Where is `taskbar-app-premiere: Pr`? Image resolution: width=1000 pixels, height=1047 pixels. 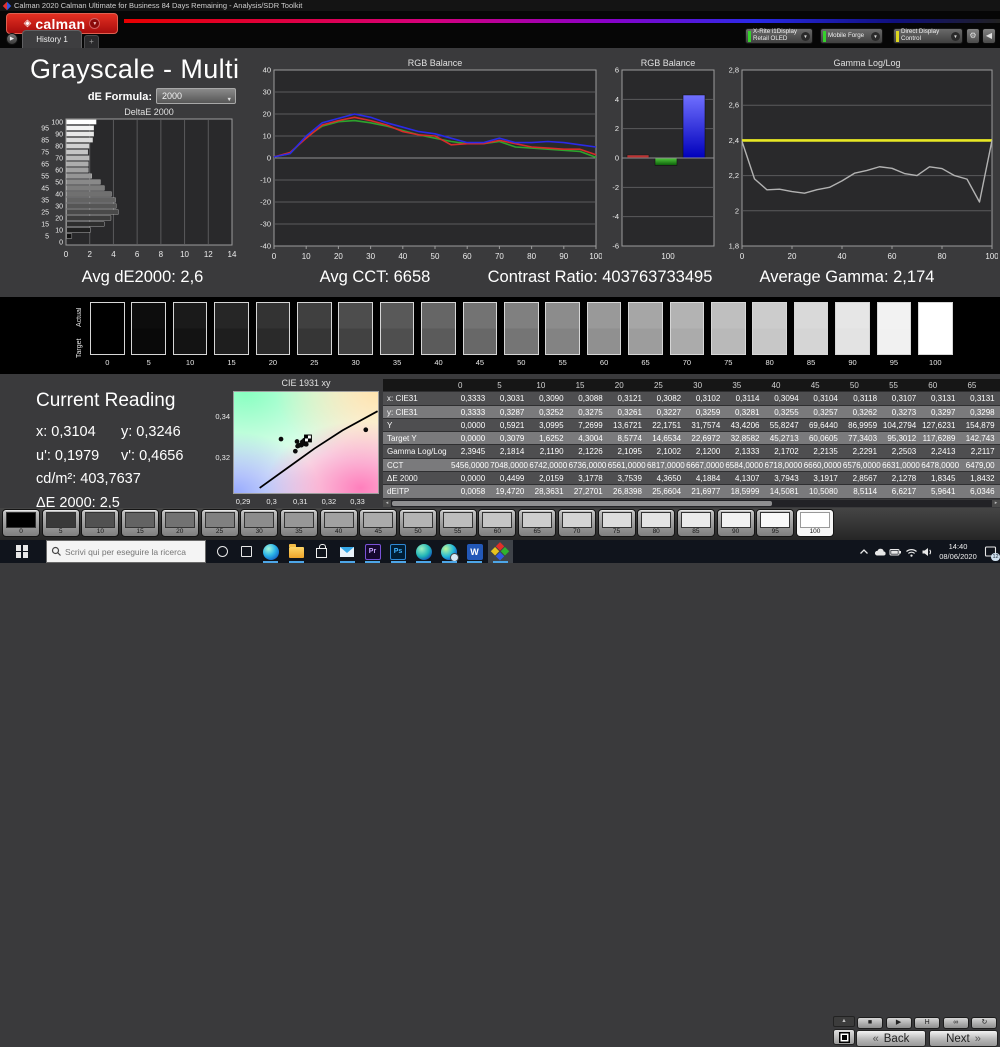 taskbar-app-premiere: Pr is located at coordinates (372, 551).